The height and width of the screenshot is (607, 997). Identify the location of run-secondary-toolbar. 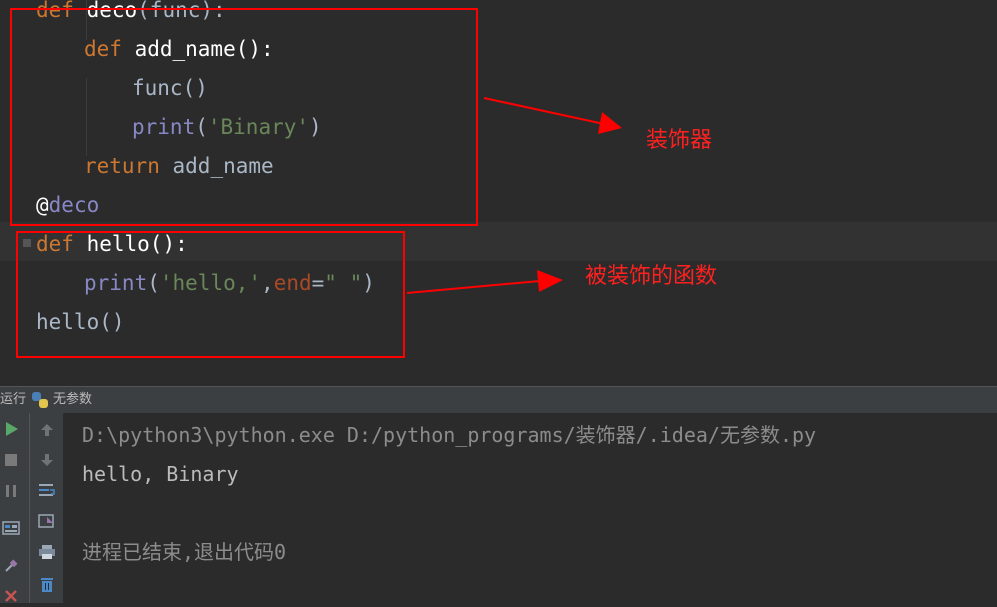
(47, 508).